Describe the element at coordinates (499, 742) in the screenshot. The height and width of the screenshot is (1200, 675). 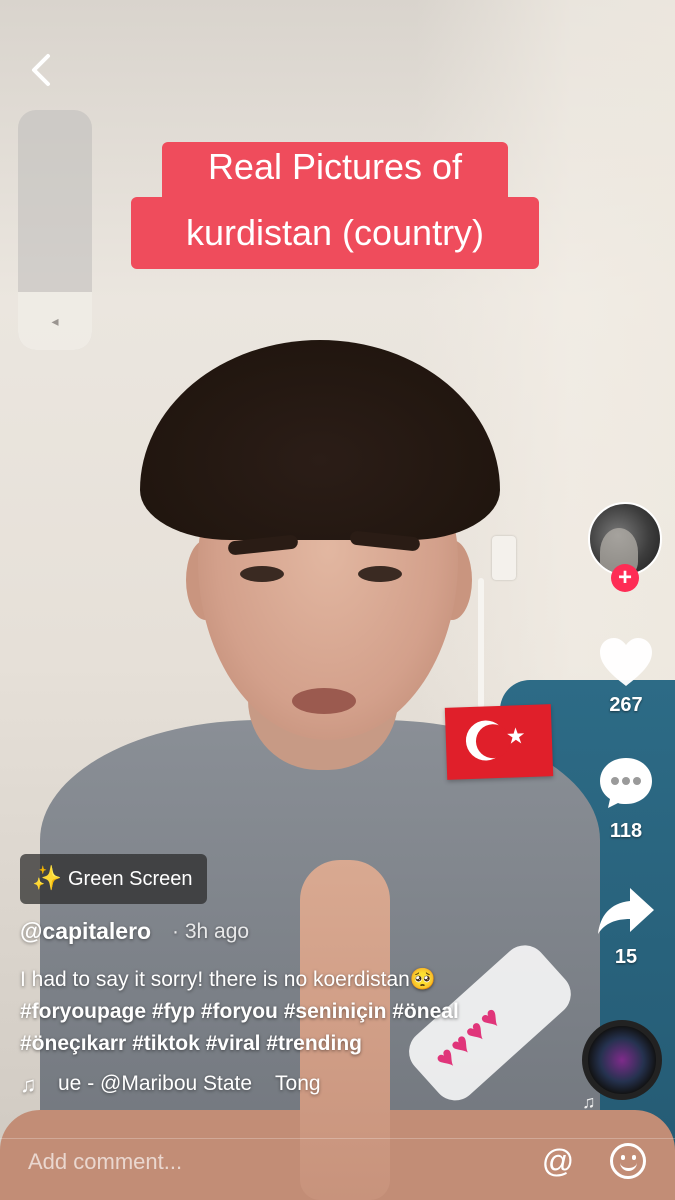
I see `turkish-flag-sticker: ★` at that location.